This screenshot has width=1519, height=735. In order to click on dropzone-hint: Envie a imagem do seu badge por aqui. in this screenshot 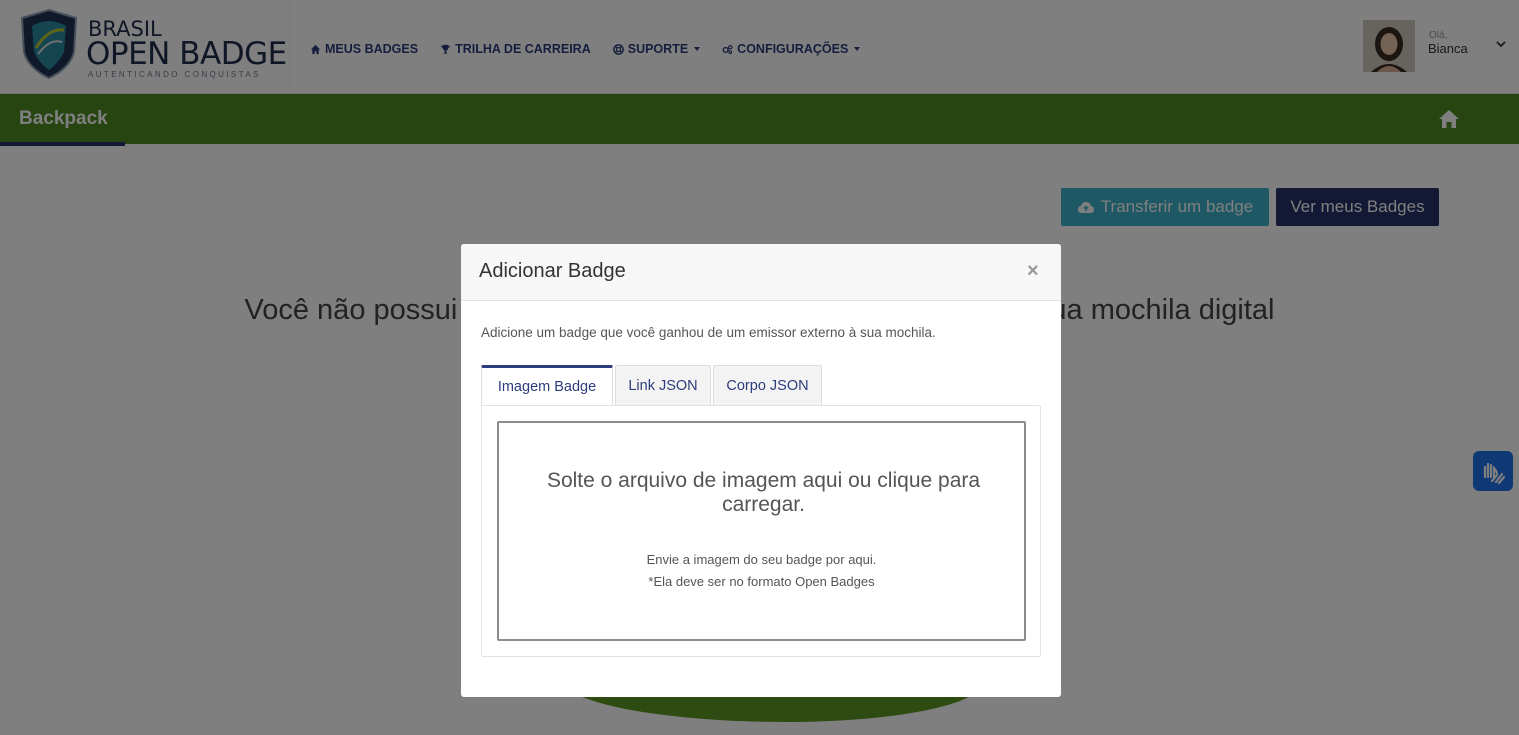, I will do `click(761, 559)`.